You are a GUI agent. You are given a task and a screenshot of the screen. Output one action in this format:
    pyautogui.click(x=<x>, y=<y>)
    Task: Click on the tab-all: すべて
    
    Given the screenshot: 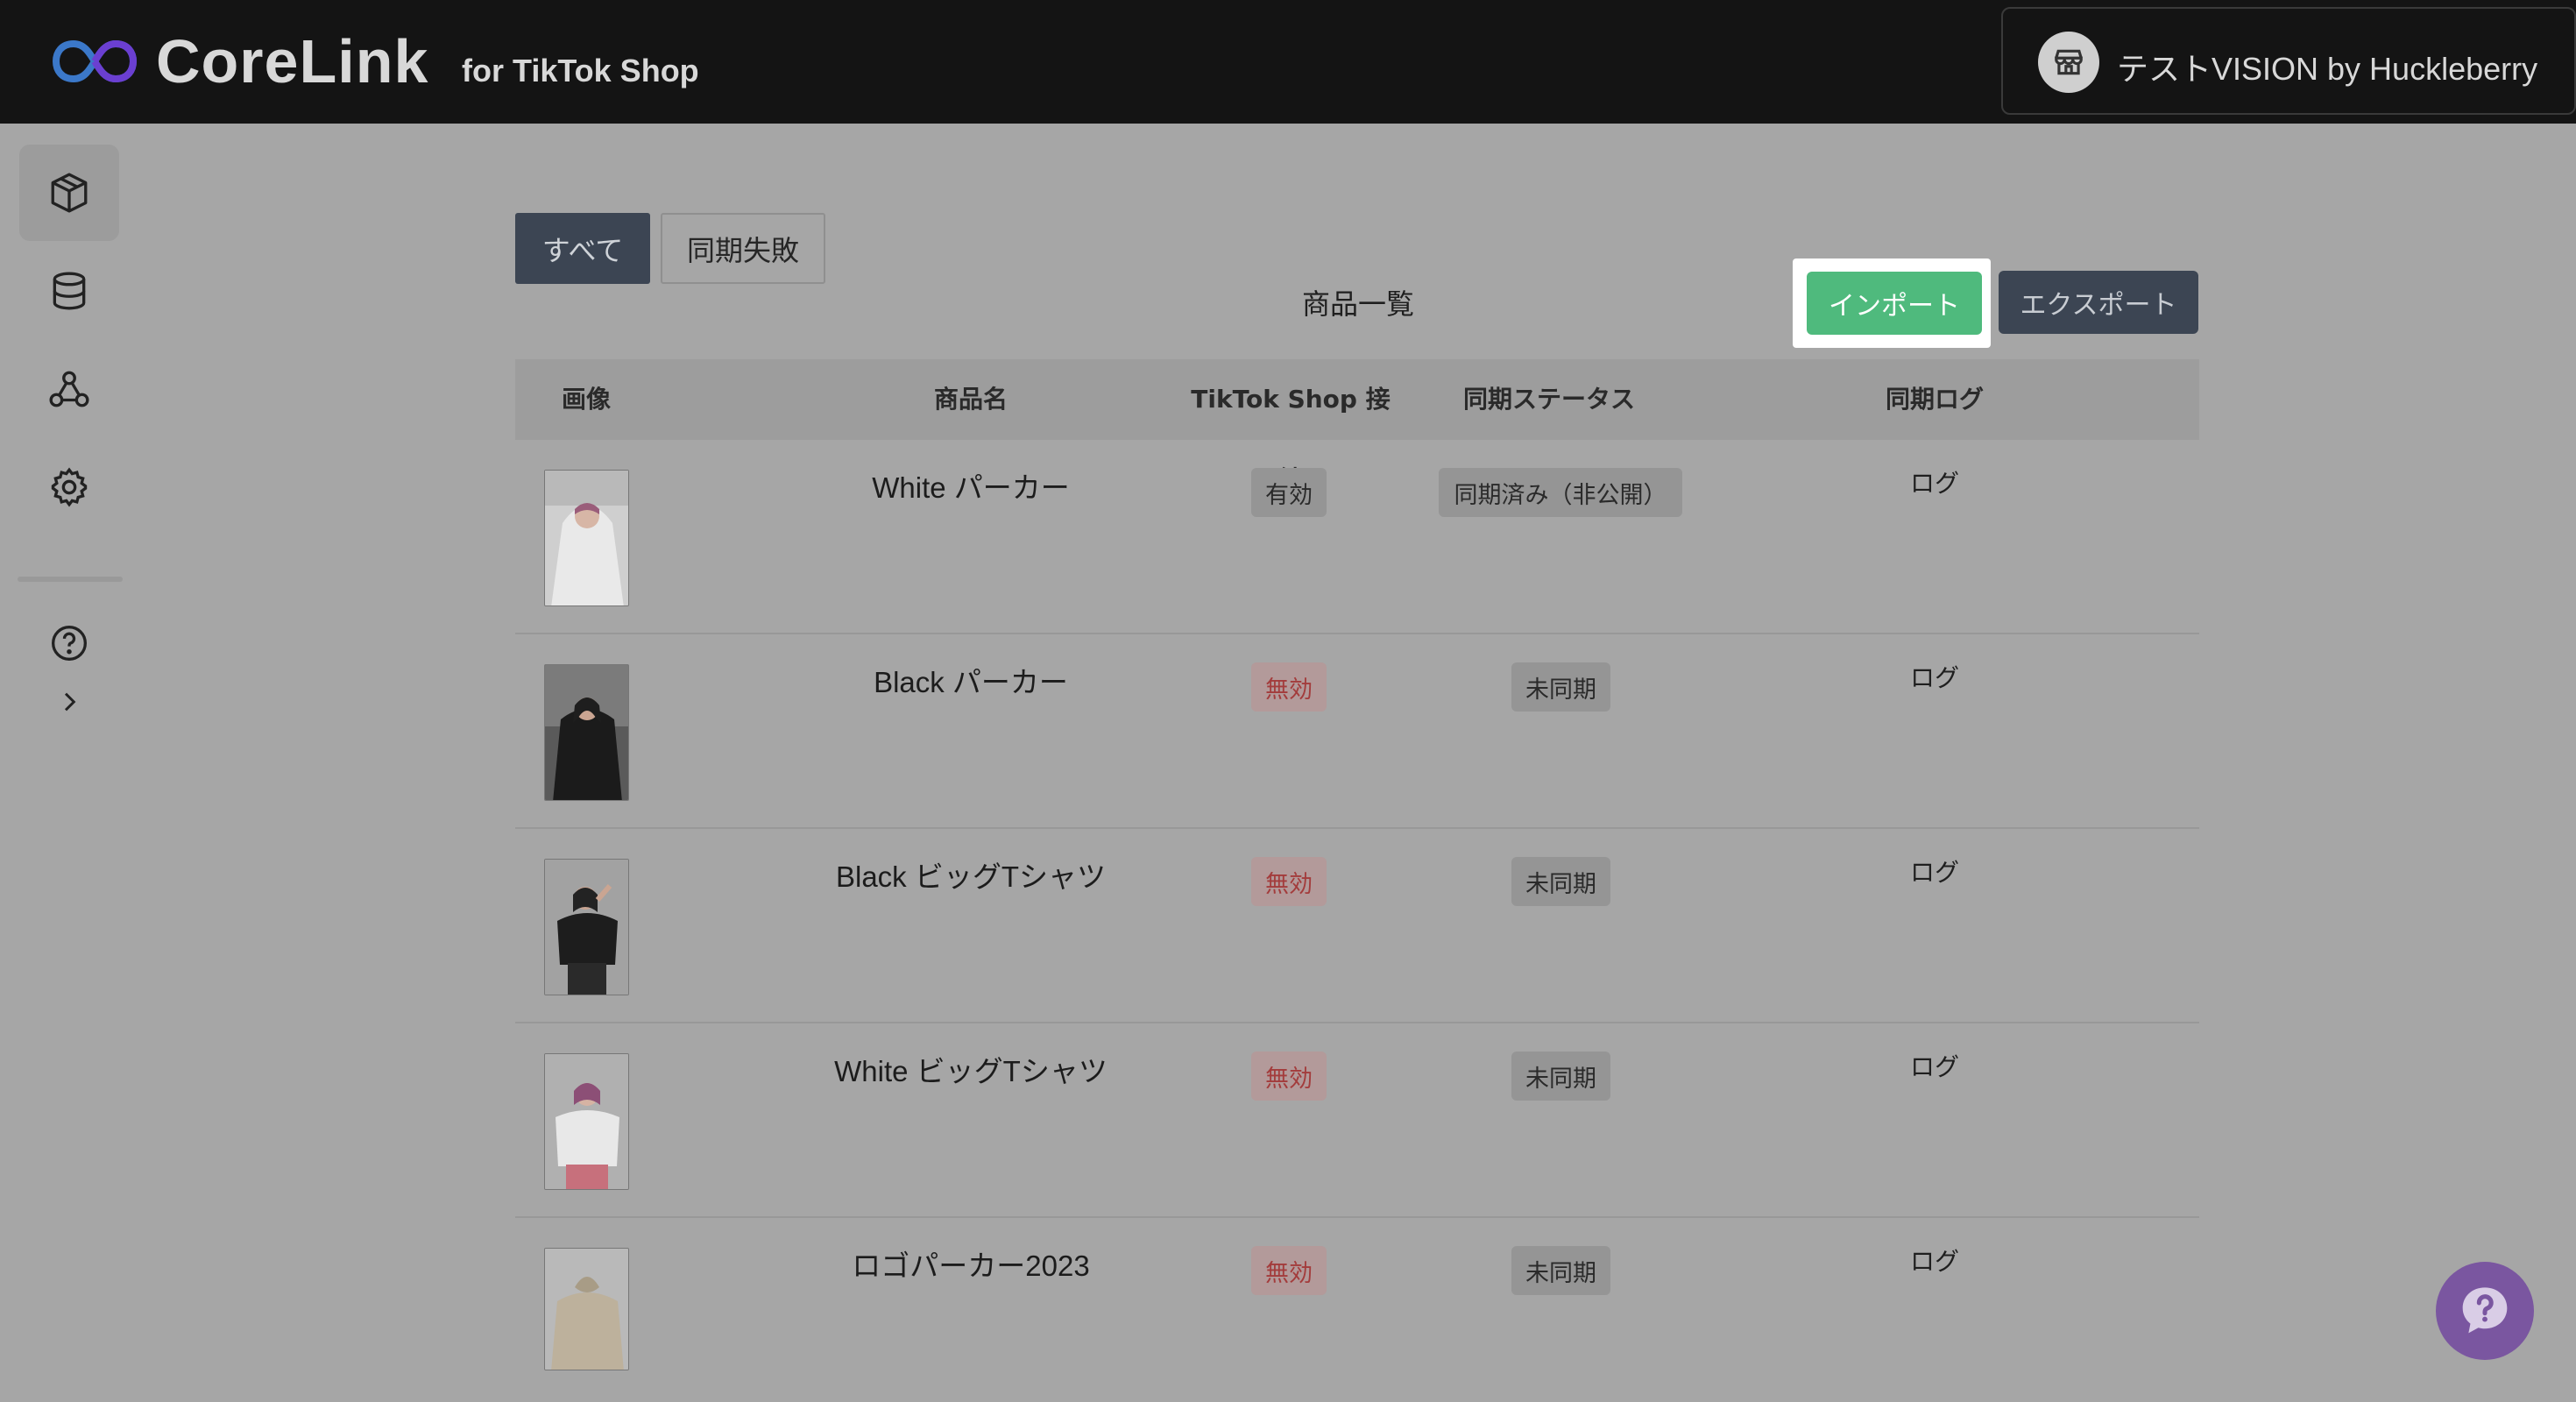 What is the action you would take?
    pyautogui.click(x=582, y=248)
    